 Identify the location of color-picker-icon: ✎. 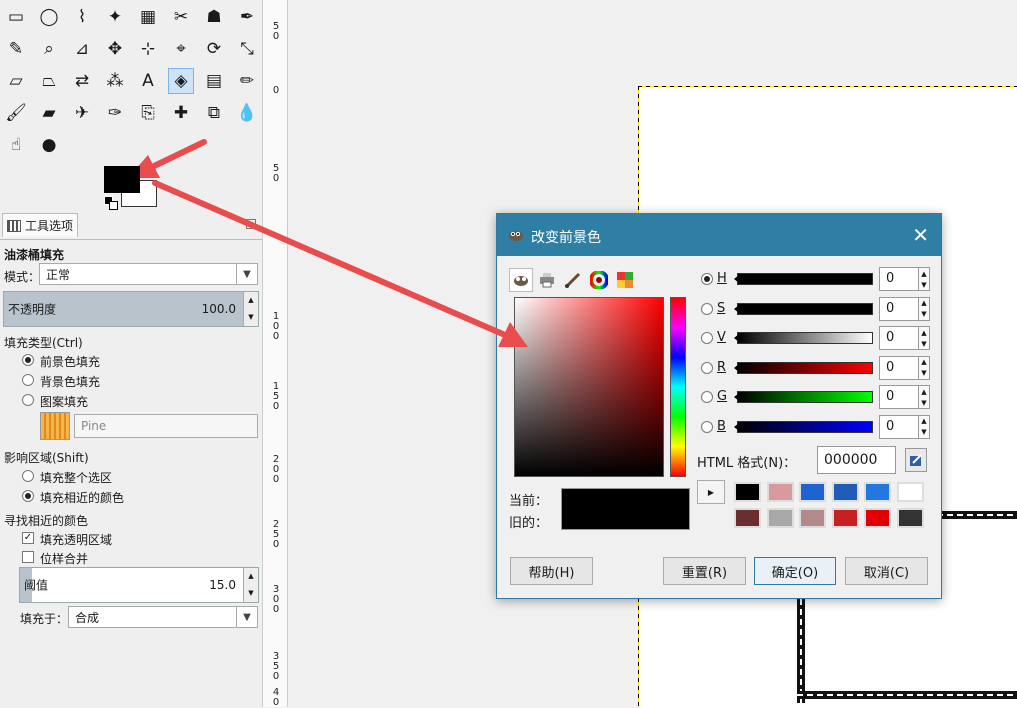
(16, 49).